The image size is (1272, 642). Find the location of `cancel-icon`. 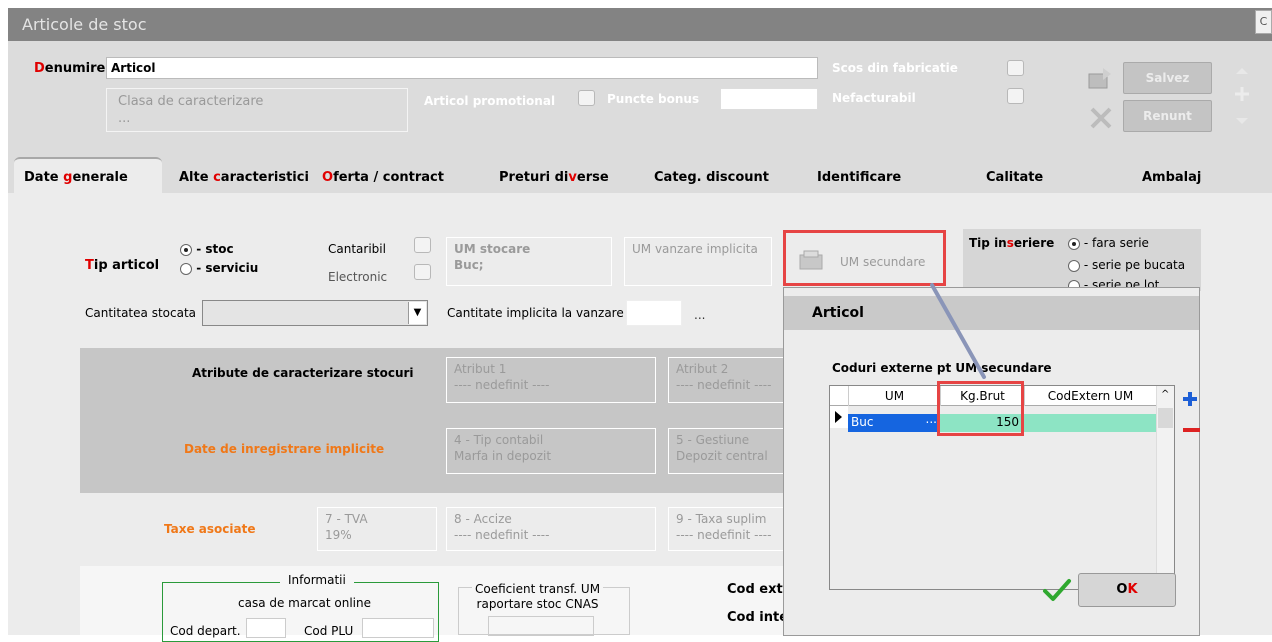

cancel-icon is located at coordinates (1101, 118).